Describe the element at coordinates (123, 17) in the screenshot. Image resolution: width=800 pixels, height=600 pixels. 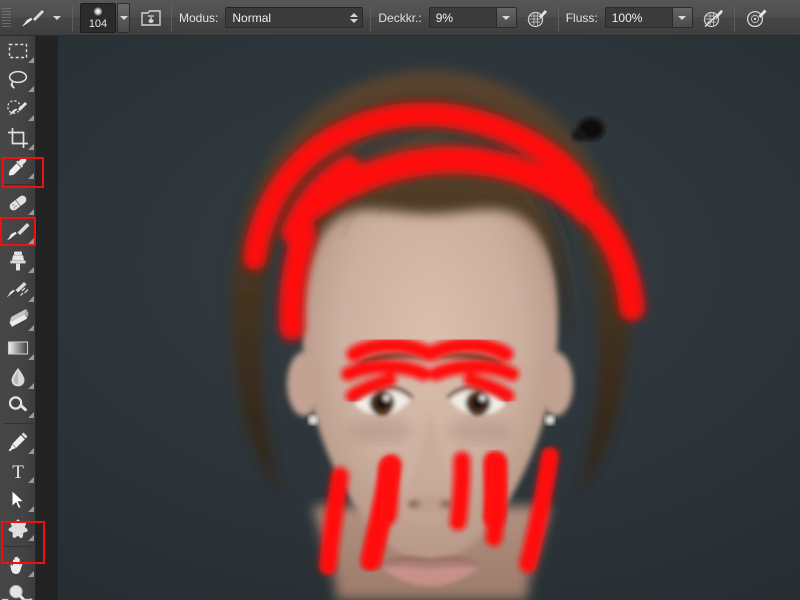
I see `brush-size-chevron-down-icon` at that location.